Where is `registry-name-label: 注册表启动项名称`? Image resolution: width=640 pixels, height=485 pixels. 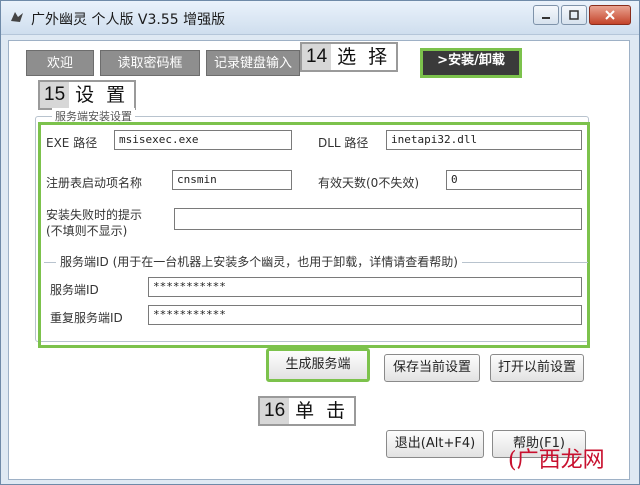
registry-name-label: 注册表启动项名称 is located at coordinates (94, 183).